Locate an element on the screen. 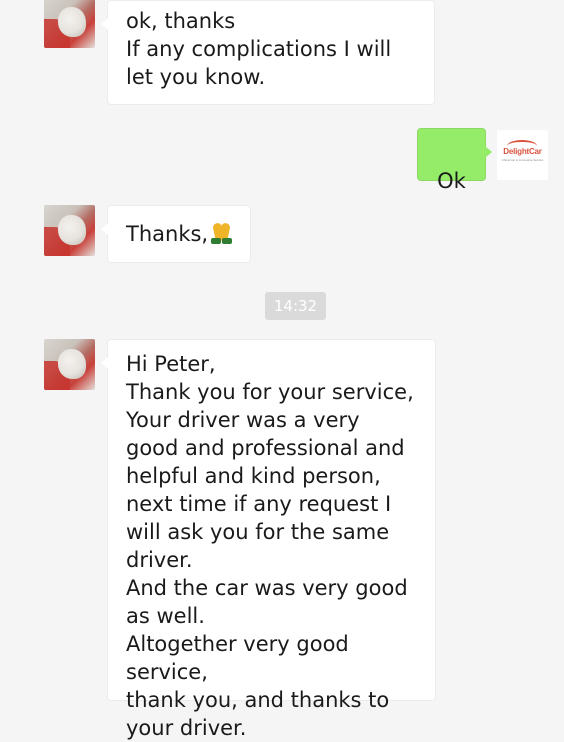 The height and width of the screenshot is (742, 564). my-avatar-logo: DelightCar China Car & Limousine Service is located at coordinates (522, 155).